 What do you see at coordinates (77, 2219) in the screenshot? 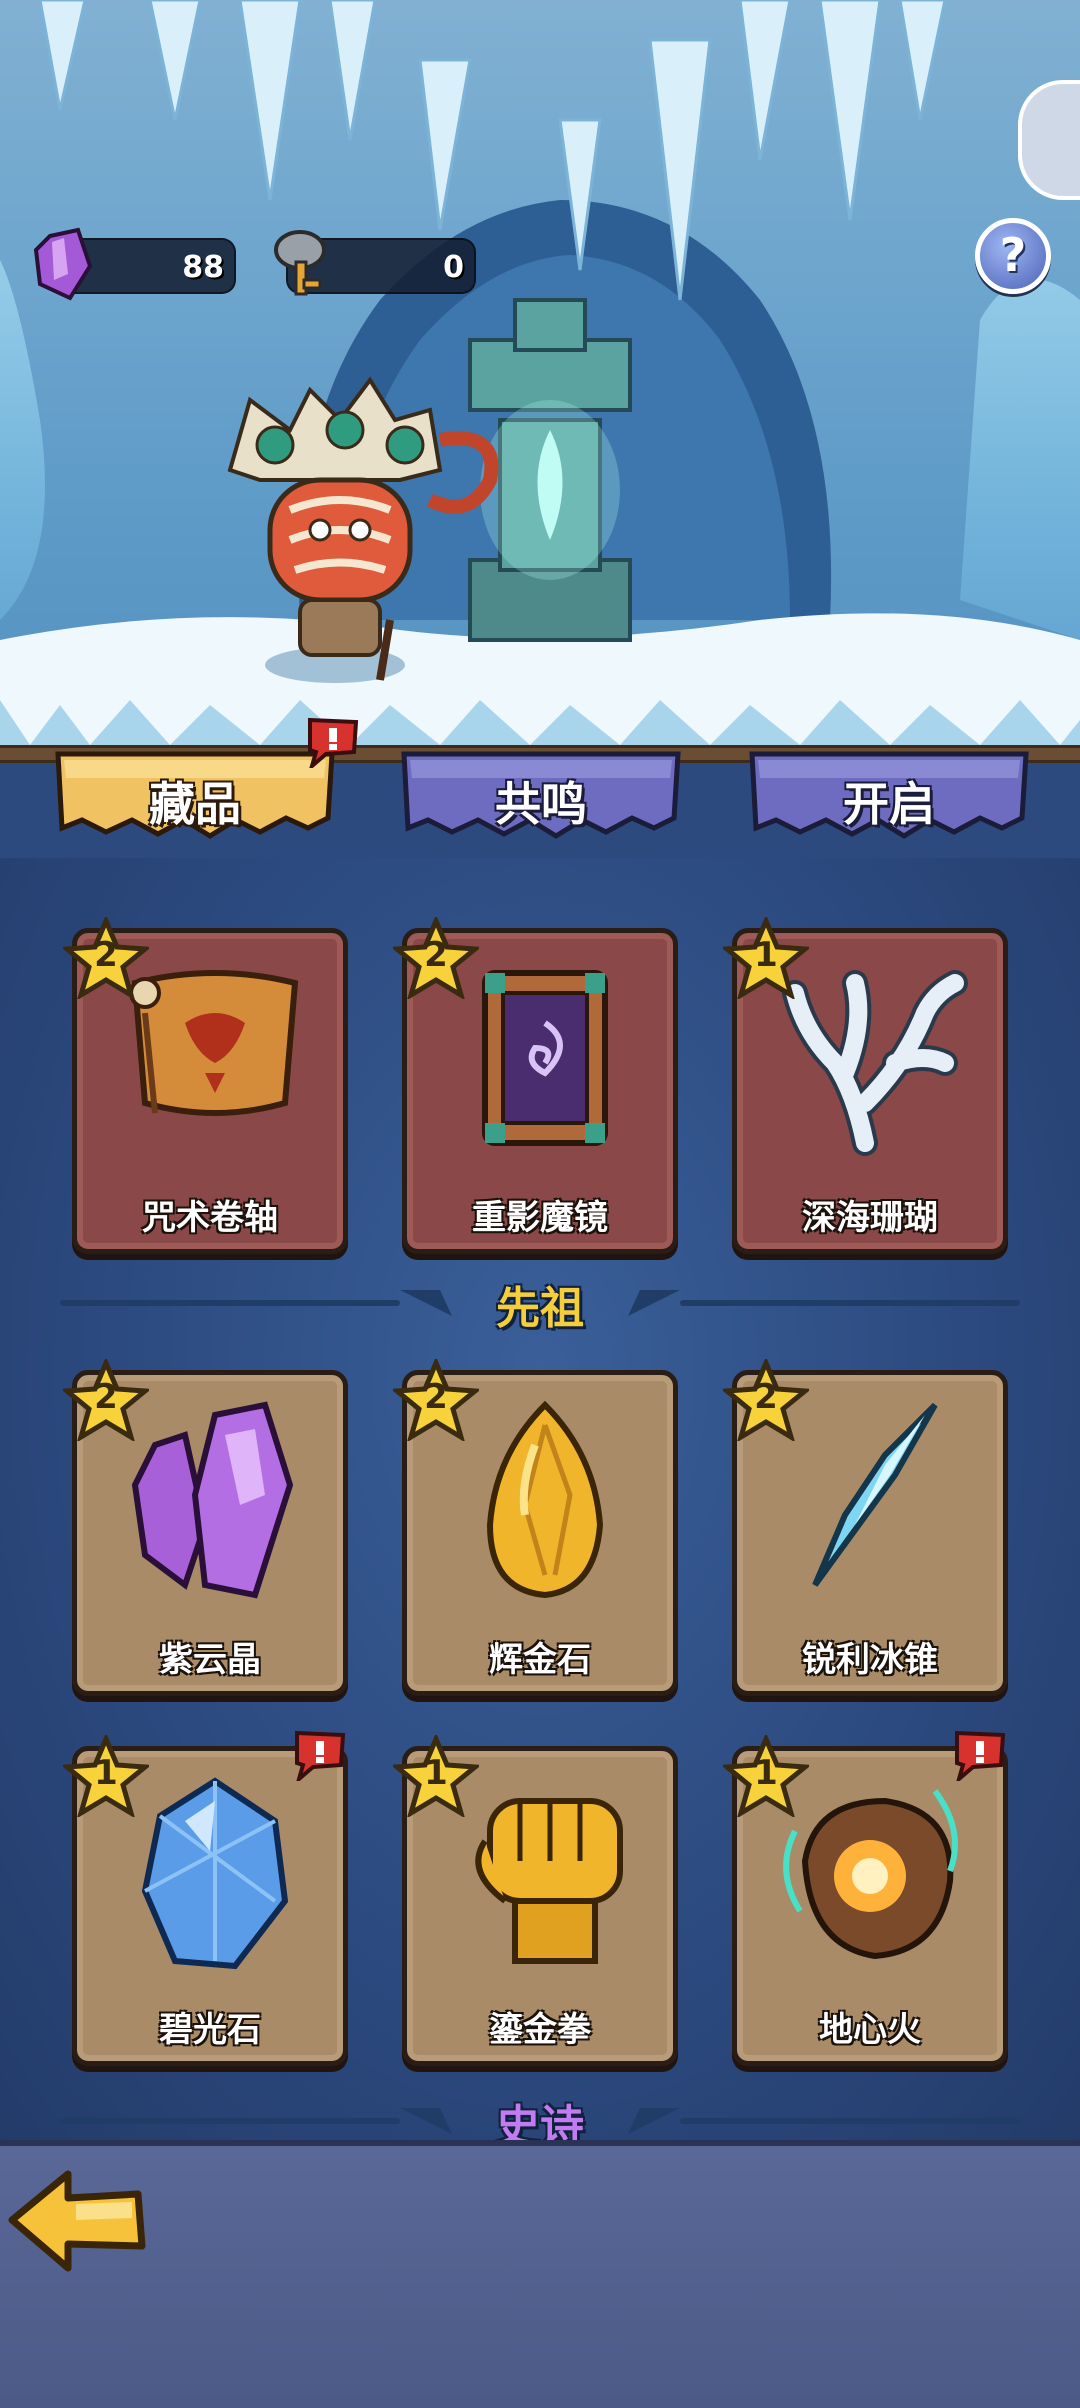
I see `back-arrow-icon` at bounding box center [77, 2219].